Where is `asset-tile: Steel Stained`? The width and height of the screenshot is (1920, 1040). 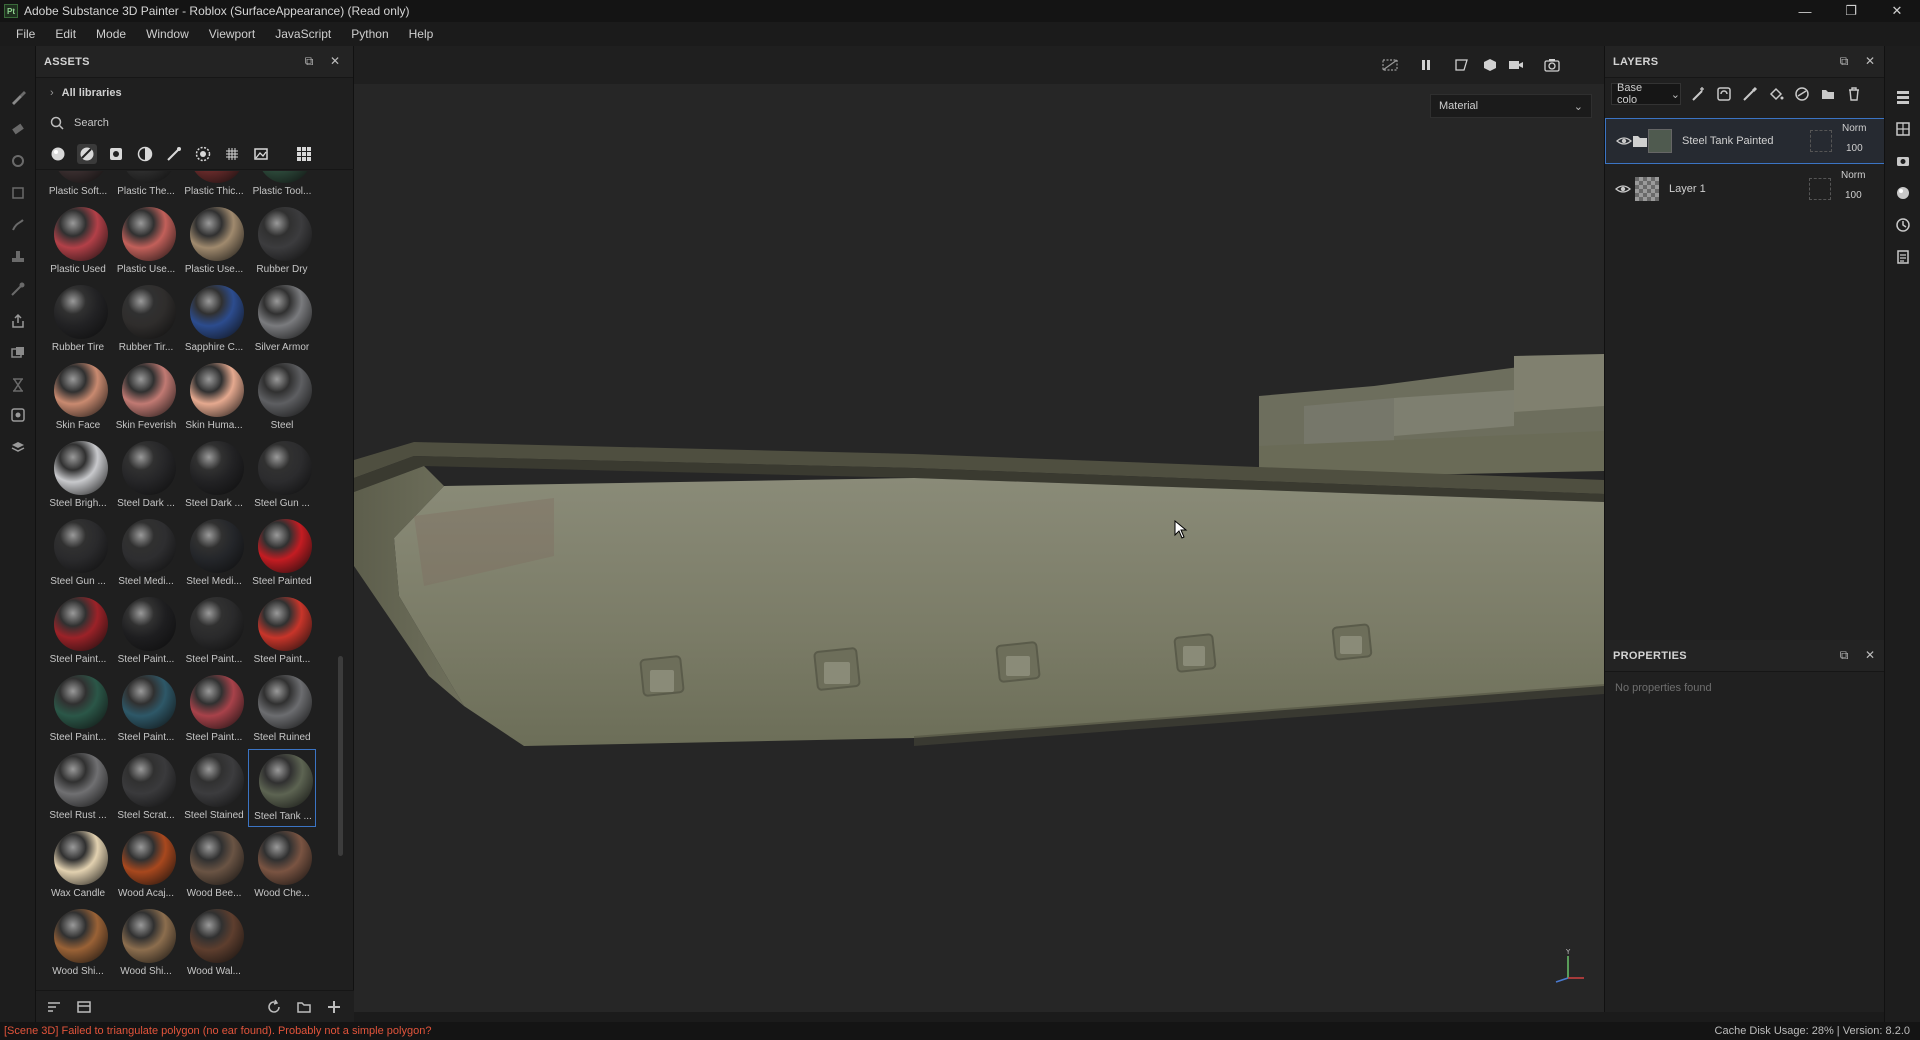 asset-tile: Steel Stained is located at coordinates (214, 788).